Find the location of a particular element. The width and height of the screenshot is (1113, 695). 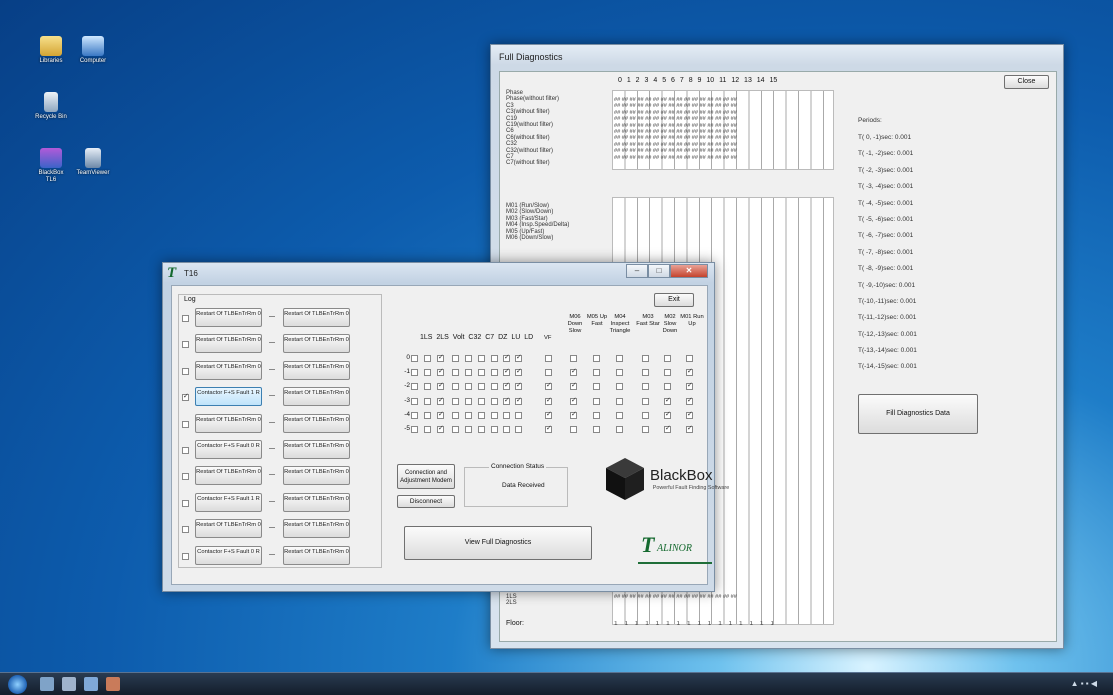

system-tray: ▲ ▪ ▪ ◀ is located at coordinates (1083, 683).